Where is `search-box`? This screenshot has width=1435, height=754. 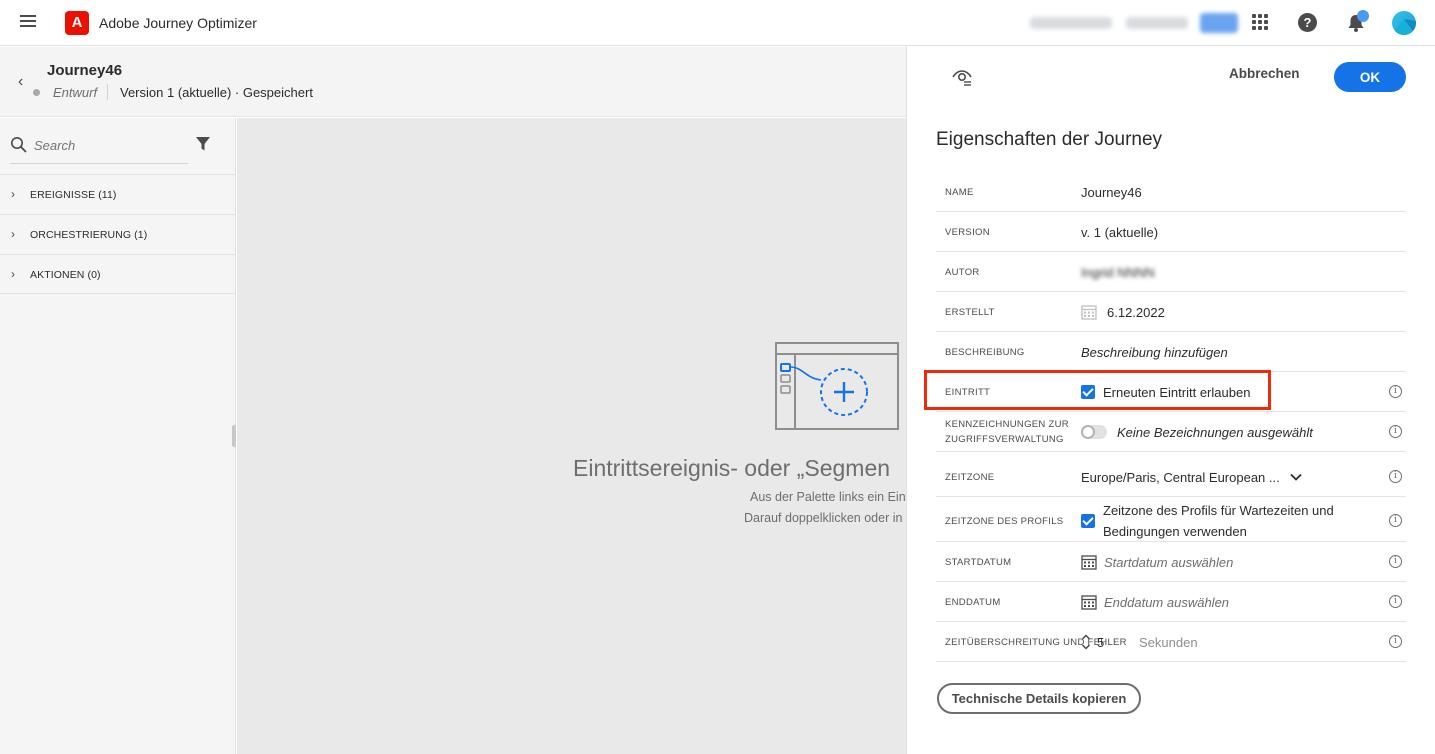 search-box is located at coordinates (99, 149).